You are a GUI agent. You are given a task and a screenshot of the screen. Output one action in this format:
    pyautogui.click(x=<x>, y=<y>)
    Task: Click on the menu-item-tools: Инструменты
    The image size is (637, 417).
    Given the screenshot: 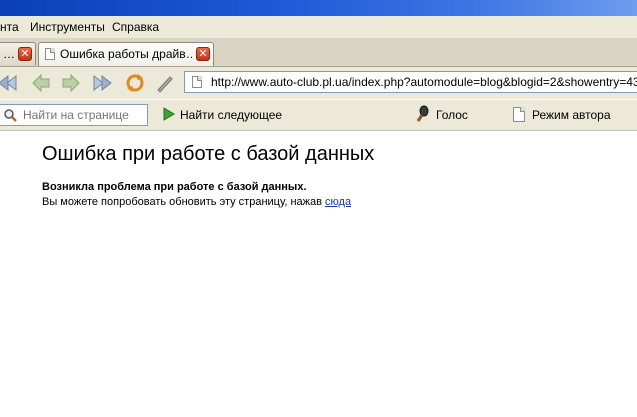 What is the action you would take?
    pyautogui.click(x=67, y=27)
    